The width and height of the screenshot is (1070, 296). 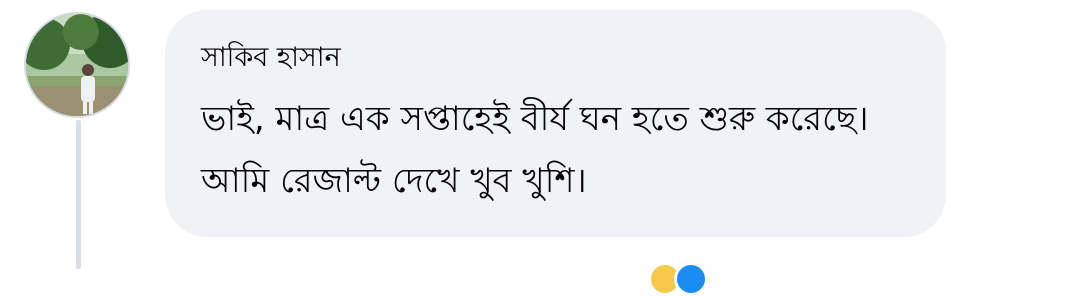 I want to click on avatar, so click(x=77, y=65).